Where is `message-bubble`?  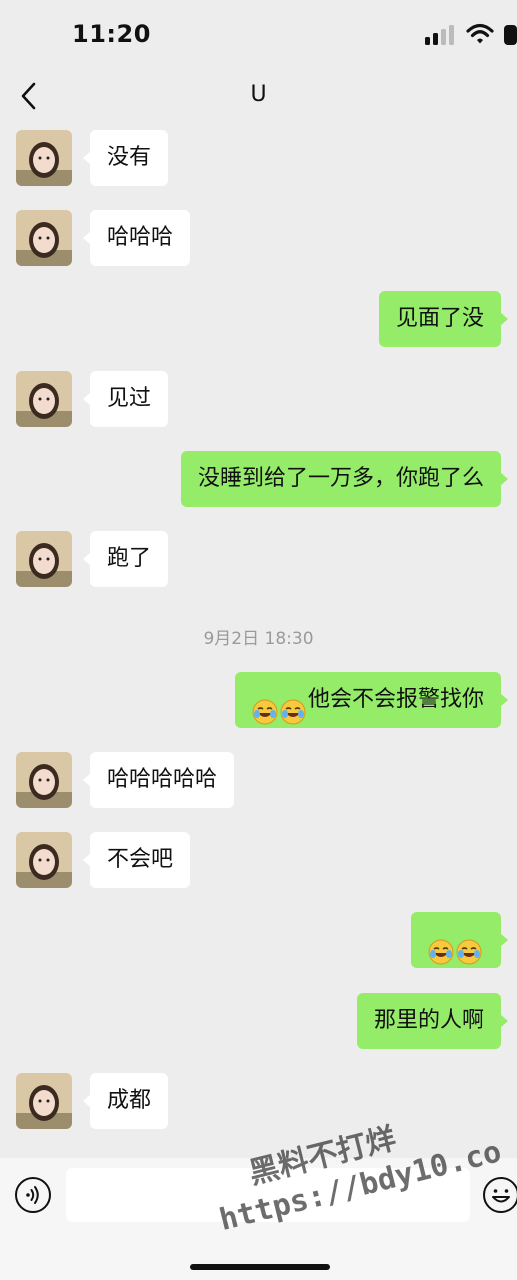
message-bubble is located at coordinates (459, 940).